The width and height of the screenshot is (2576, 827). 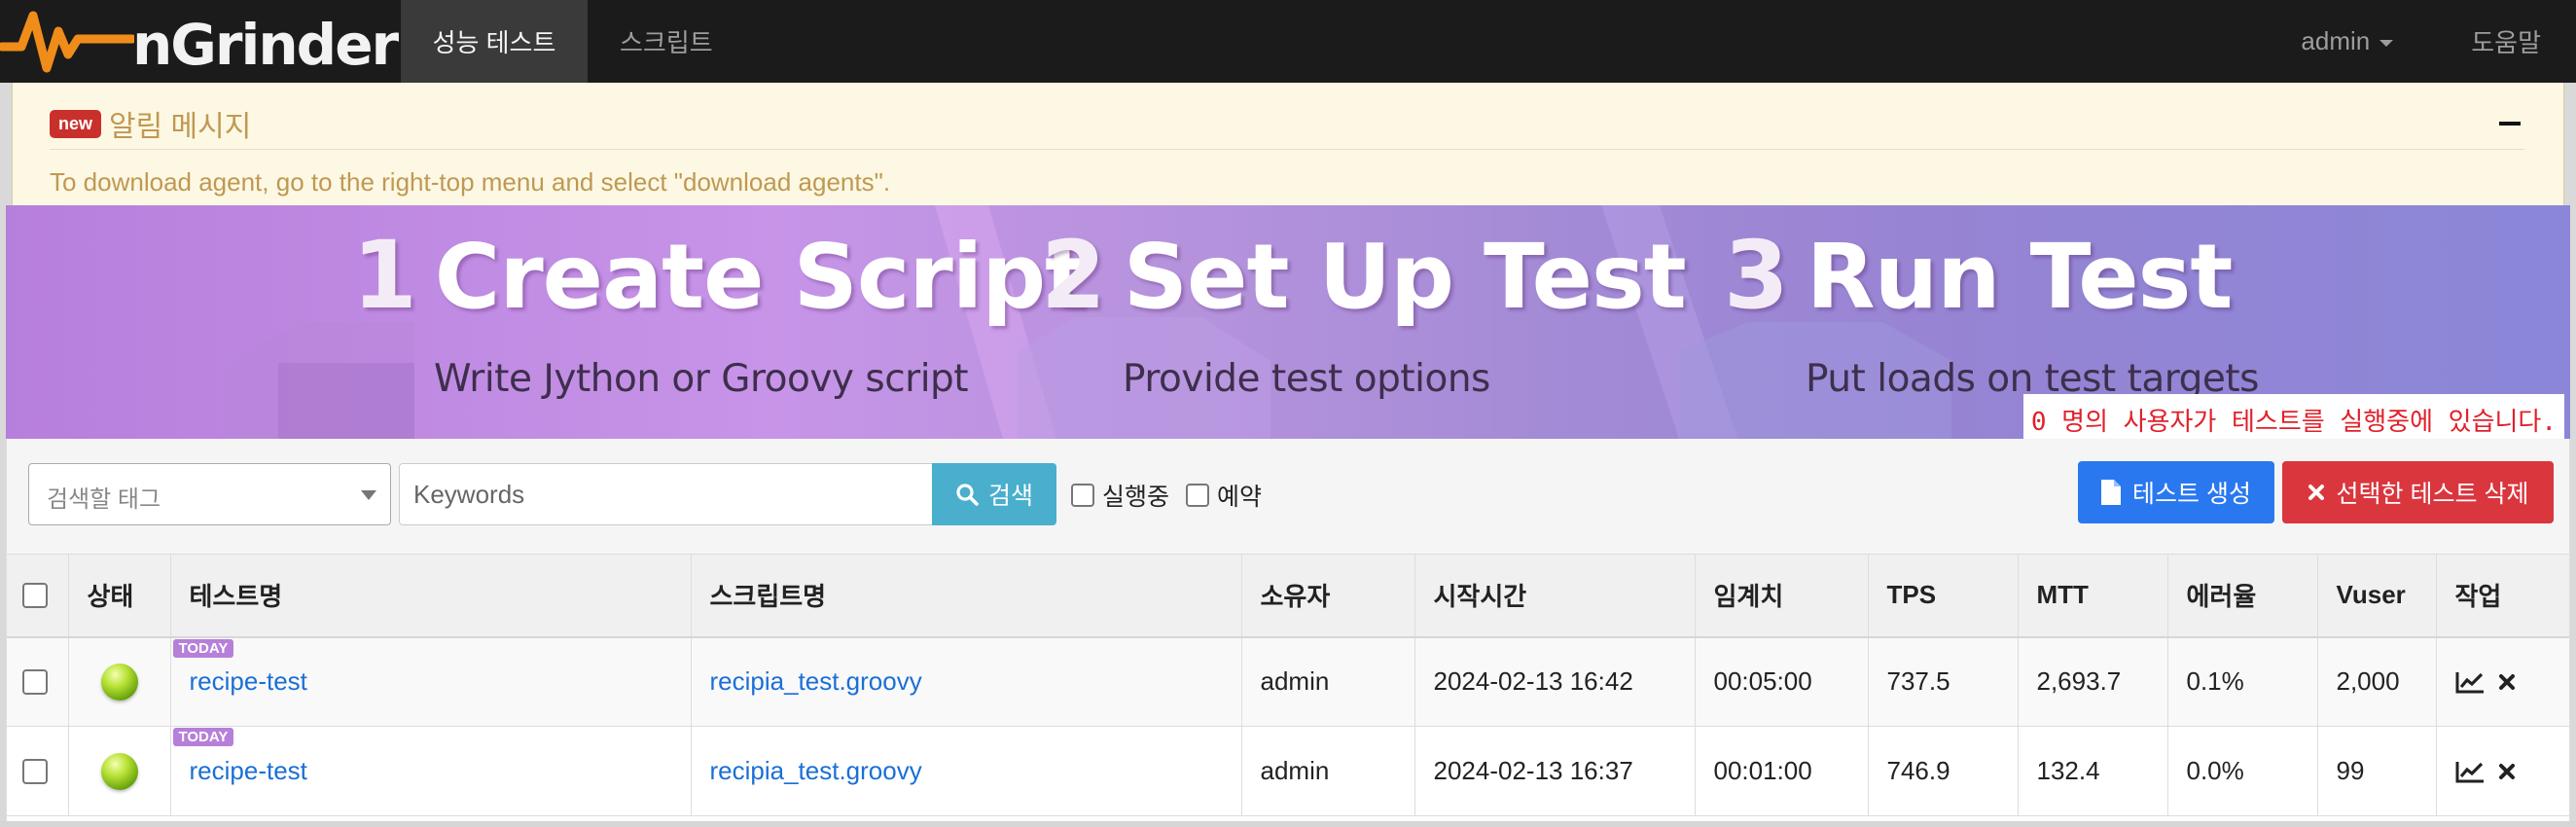 What do you see at coordinates (2377, 595) in the screenshot?
I see `column-header-vuser: Vuser` at bounding box center [2377, 595].